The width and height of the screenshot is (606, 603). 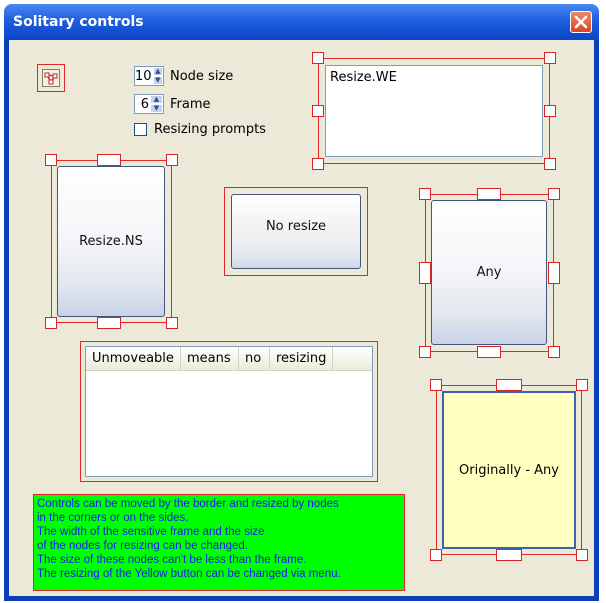 I want to click on column-header-resizing: resizing, so click(x=301, y=358).